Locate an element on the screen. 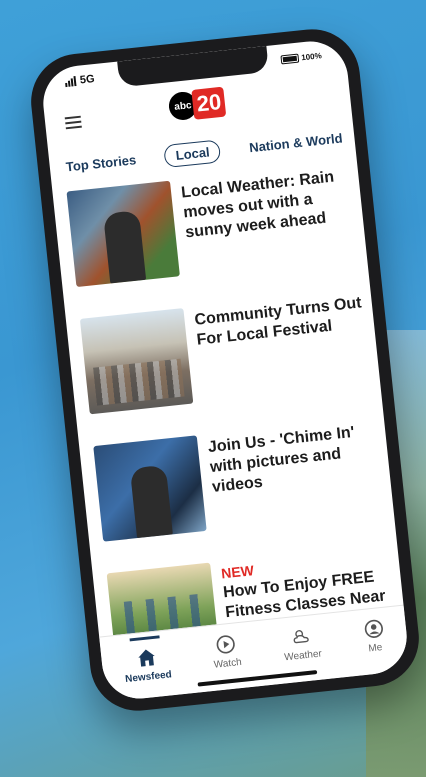  battery-label: 100% is located at coordinates (311, 56).